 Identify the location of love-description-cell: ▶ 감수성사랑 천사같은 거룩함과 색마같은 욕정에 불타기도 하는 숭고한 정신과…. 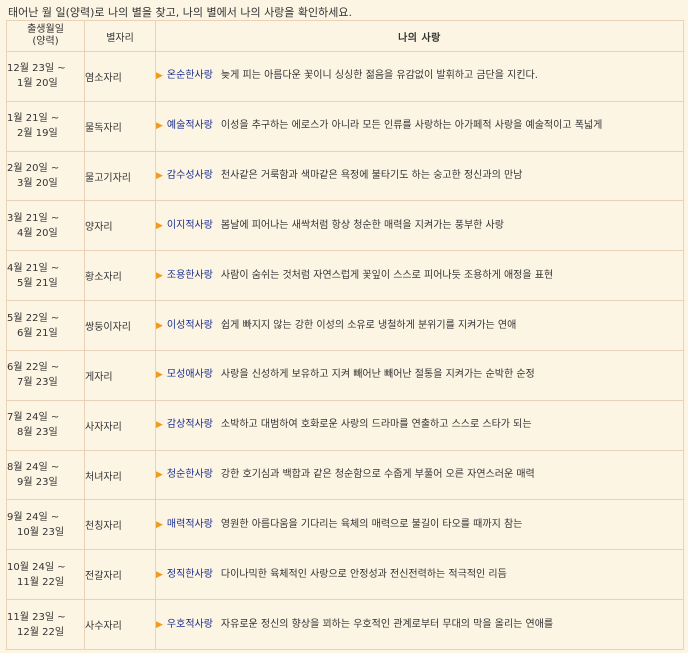
(419, 176).